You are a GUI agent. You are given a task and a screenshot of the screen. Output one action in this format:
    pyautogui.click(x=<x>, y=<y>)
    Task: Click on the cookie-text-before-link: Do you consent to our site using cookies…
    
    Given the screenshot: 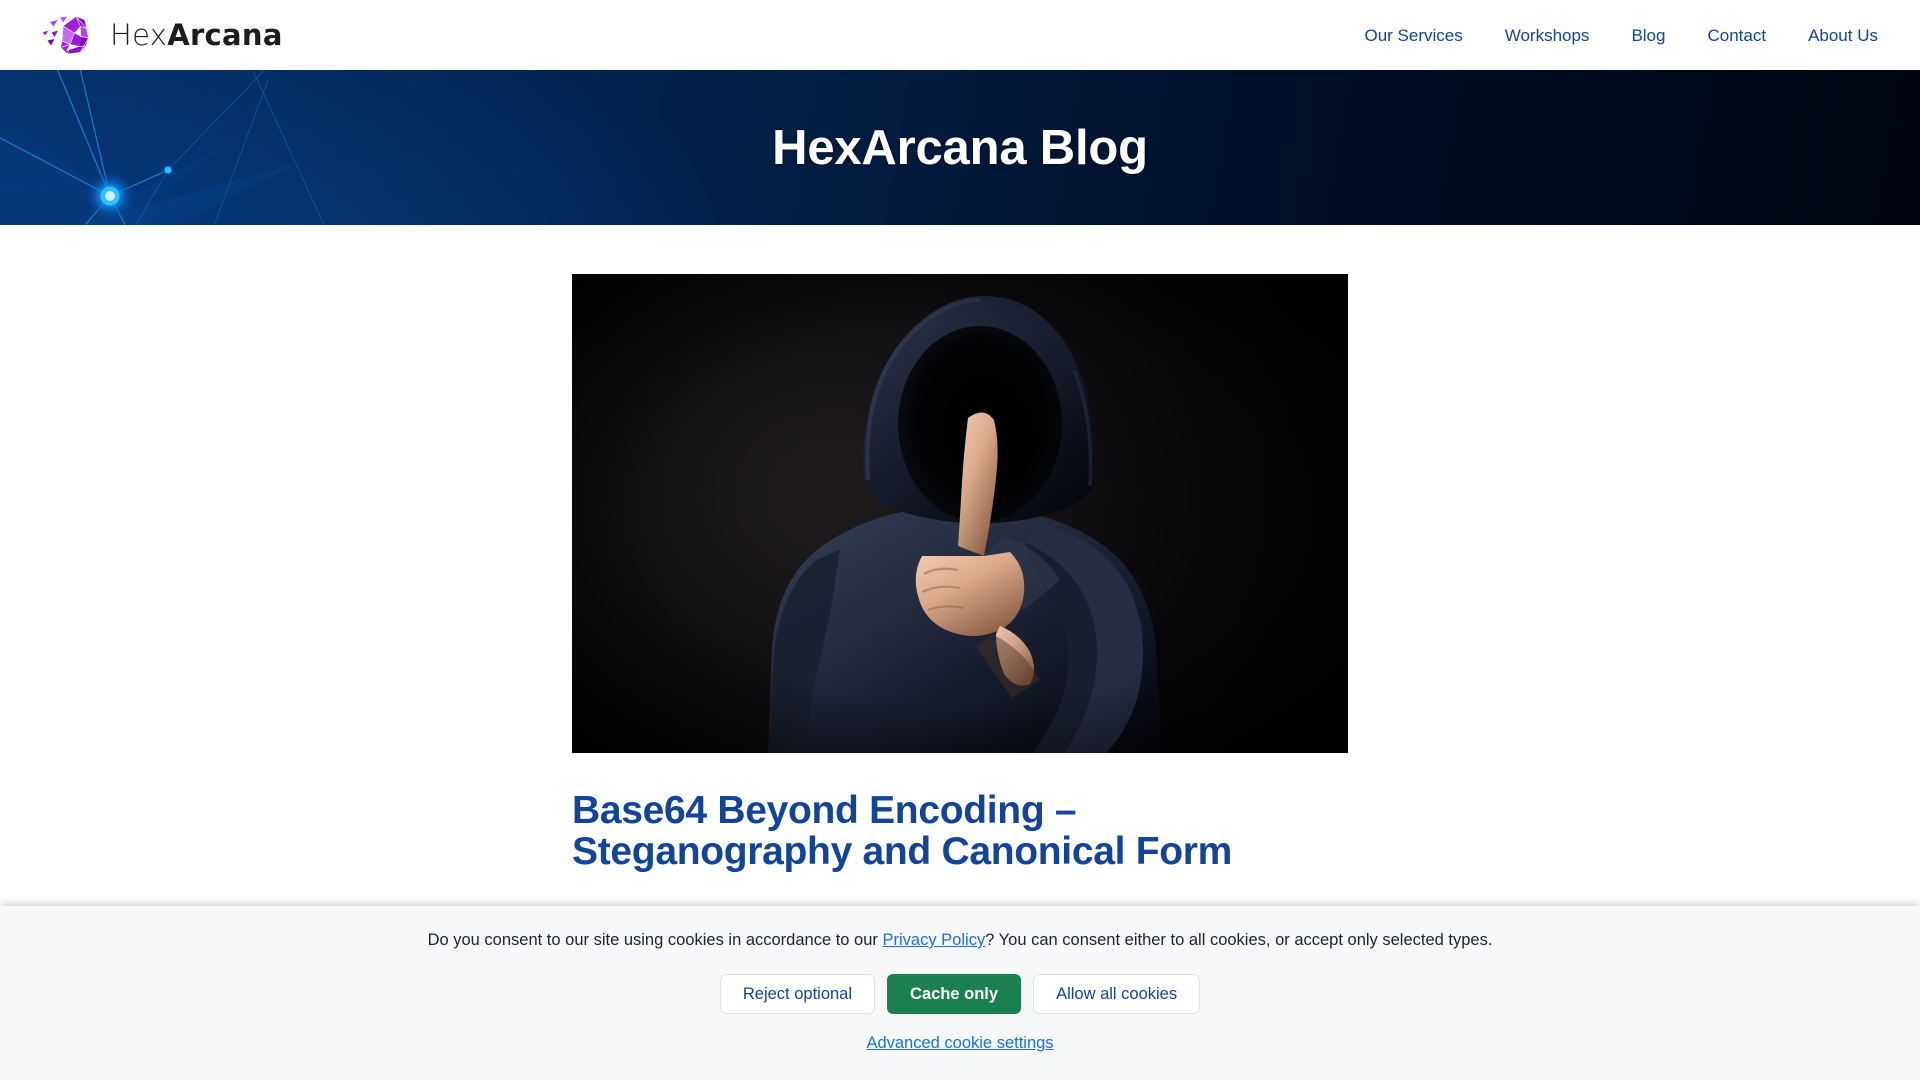 What is the action you would take?
    pyautogui.click(x=655, y=940)
    